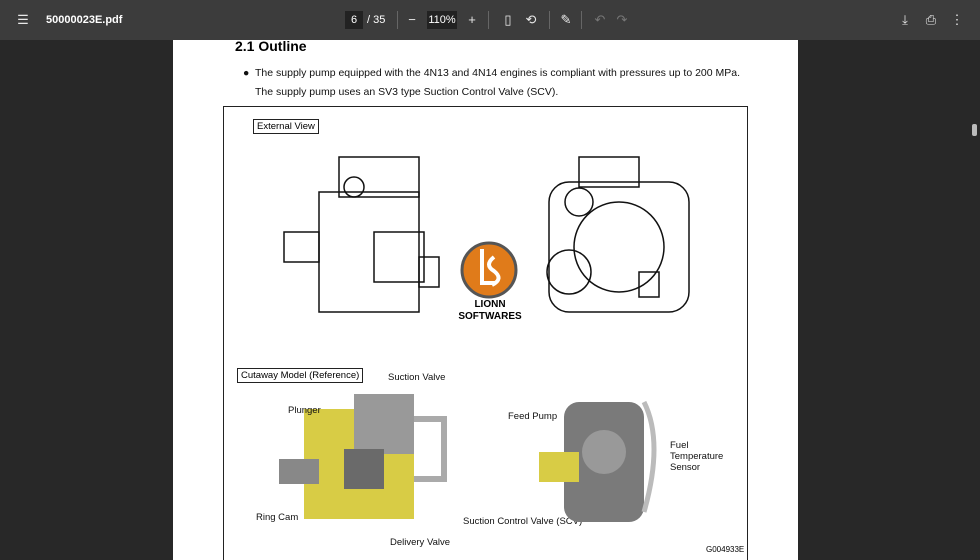  Describe the element at coordinates (472, 20) in the screenshot. I see `zoom-in-button: +` at that location.